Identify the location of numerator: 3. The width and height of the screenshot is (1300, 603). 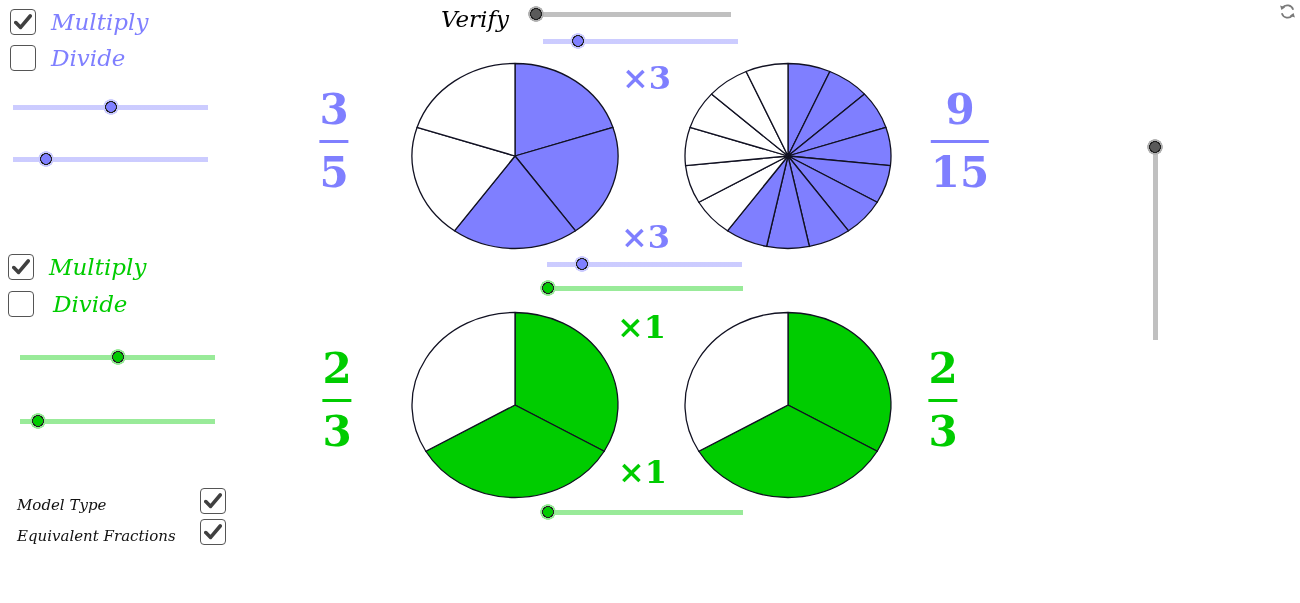
(334, 110).